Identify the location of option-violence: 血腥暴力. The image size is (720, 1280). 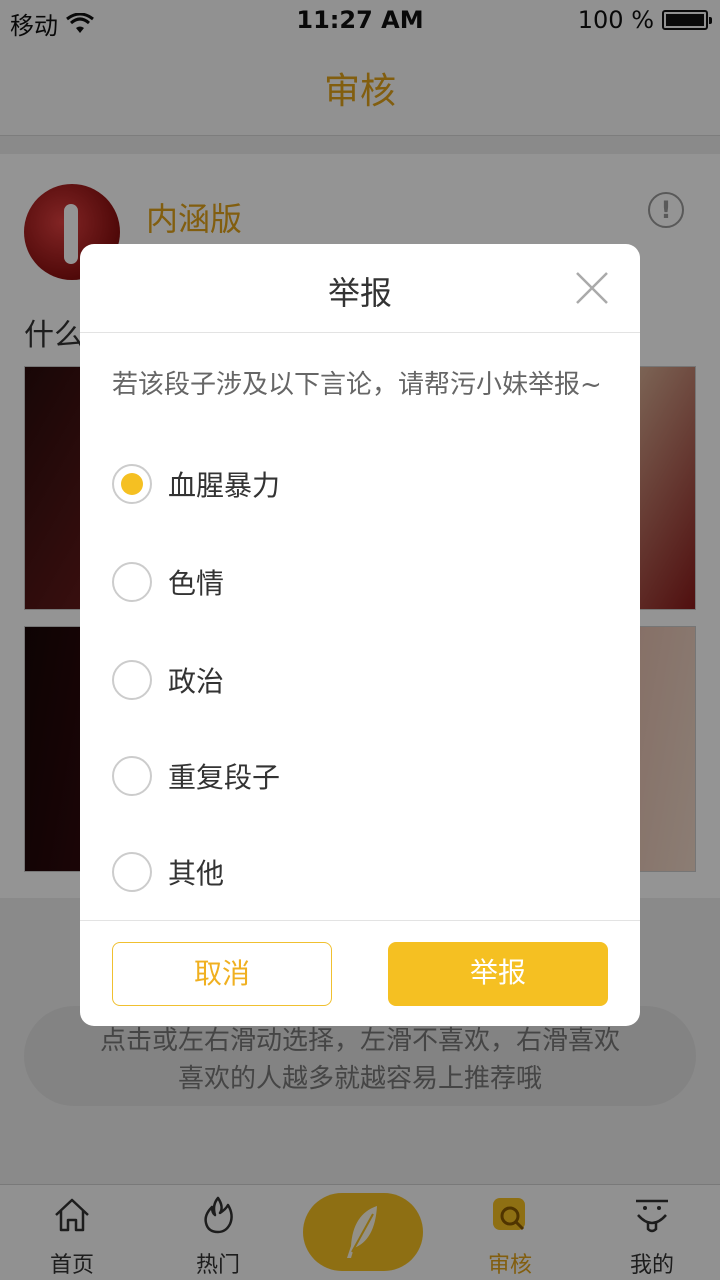
(196, 484).